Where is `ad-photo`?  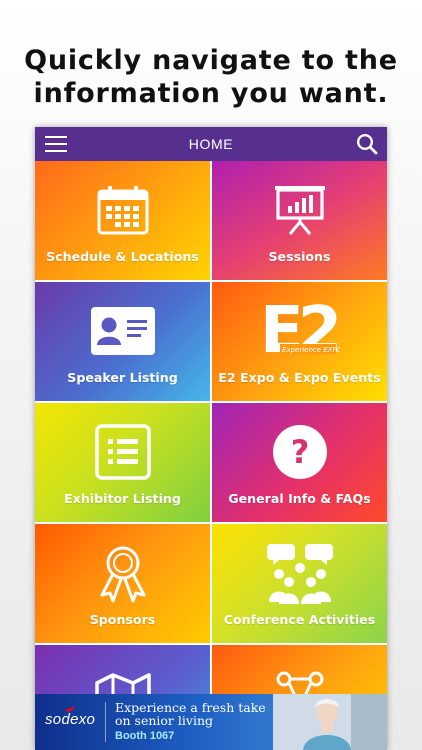 ad-photo is located at coordinates (330, 722).